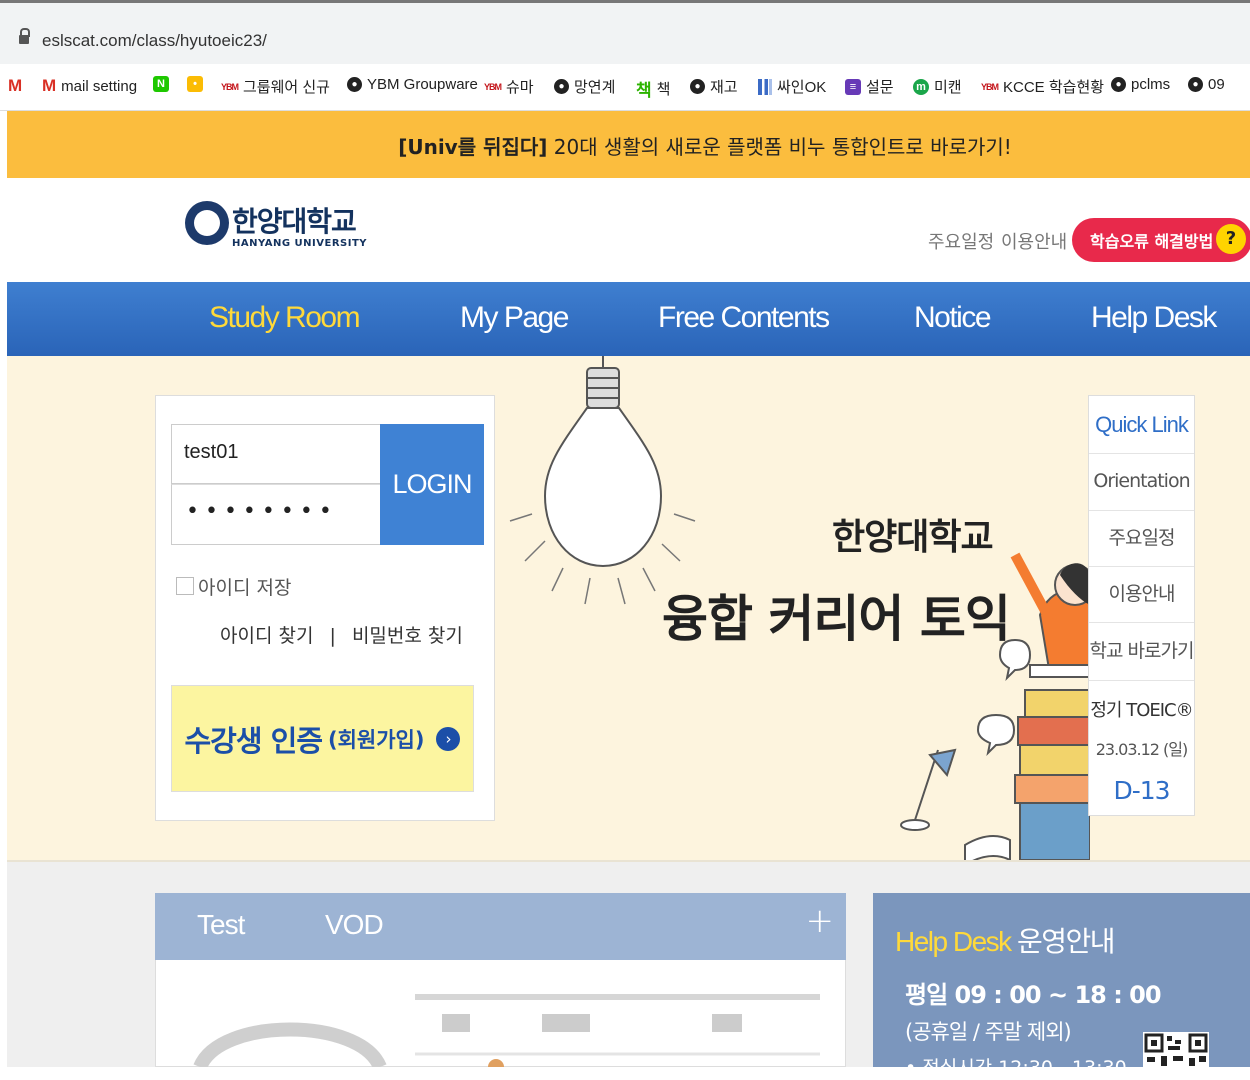 The height and width of the screenshot is (1080, 1250). Describe the element at coordinates (207, 223) in the screenshot. I see `university-seal-logo` at that location.